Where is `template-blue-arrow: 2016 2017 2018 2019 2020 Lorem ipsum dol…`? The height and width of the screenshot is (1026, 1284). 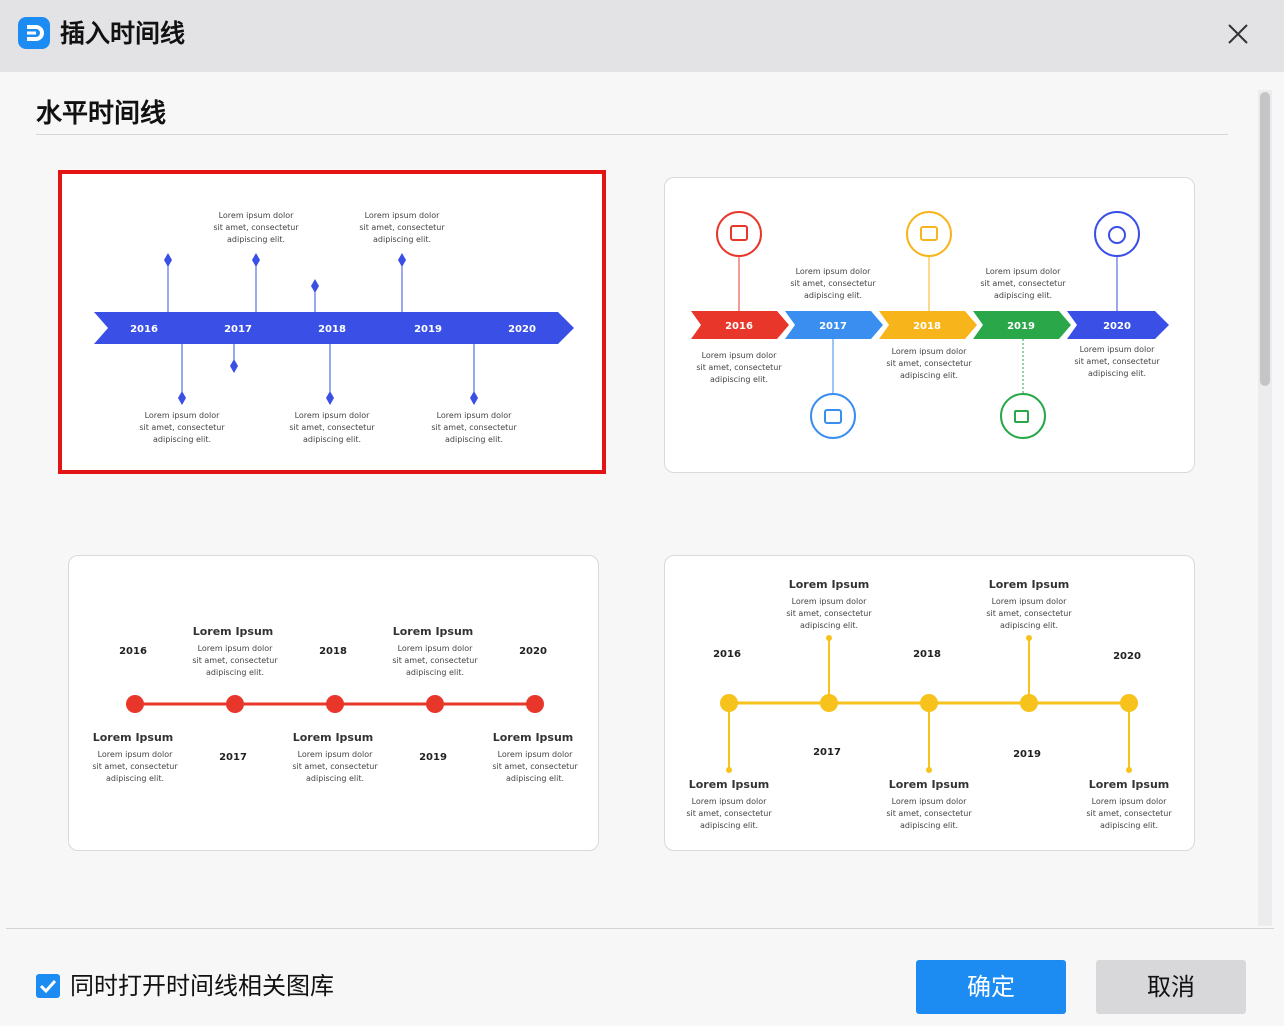
template-blue-arrow: 2016 2017 2018 2019 2020 Lorem ipsum dol… is located at coordinates (332, 322).